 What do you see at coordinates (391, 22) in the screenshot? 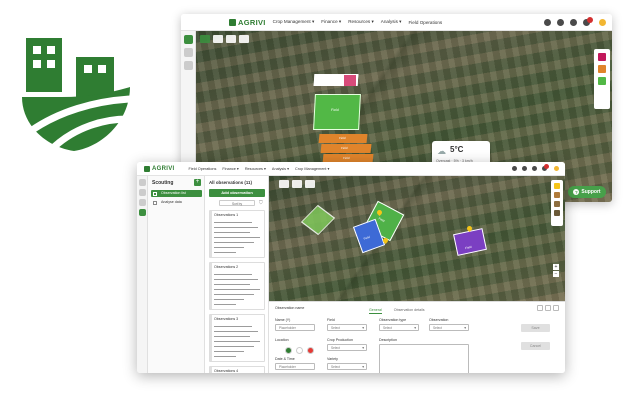
I see `back-nav-analysis: Analysis ▾` at bounding box center [391, 22].